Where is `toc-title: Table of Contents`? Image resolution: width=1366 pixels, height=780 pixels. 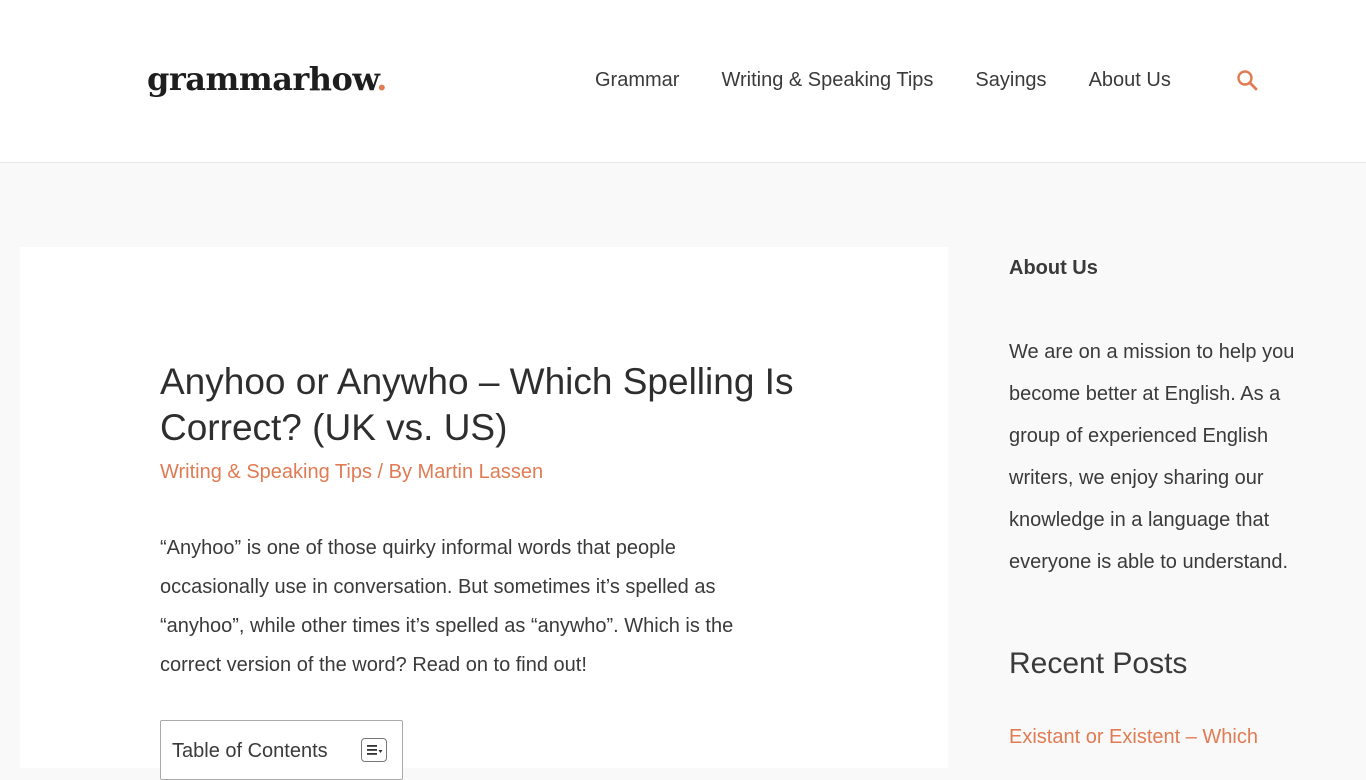
toc-title: Table of Contents is located at coordinates (250, 751).